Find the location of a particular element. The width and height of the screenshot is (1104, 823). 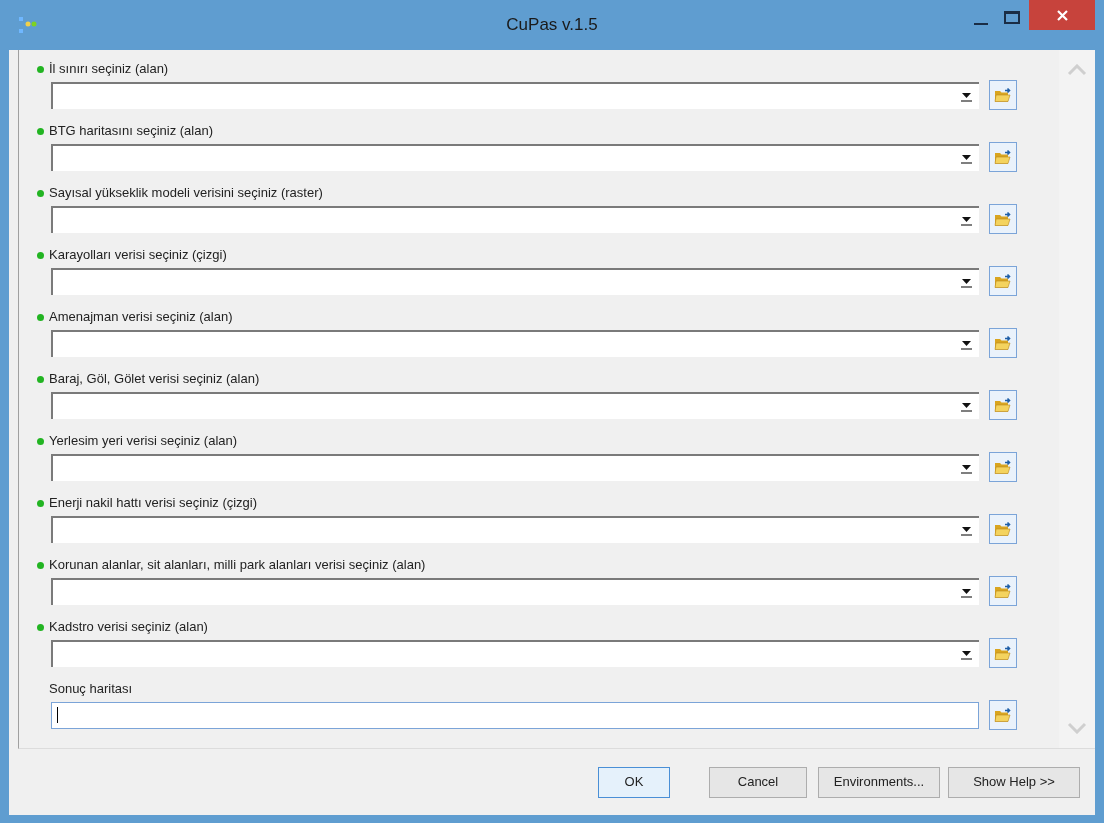

parameter-label: Baraj, Göl, Gölet verisi seçiniz (alan) is located at coordinates (154, 379).